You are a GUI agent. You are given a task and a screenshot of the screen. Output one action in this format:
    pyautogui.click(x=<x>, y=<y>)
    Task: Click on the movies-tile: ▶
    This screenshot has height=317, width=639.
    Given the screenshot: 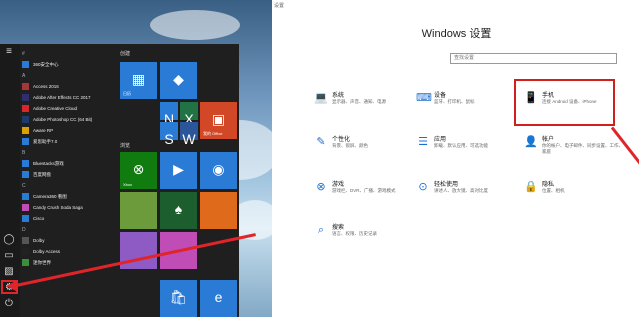 What is the action you would take?
    pyautogui.click(x=178, y=170)
    